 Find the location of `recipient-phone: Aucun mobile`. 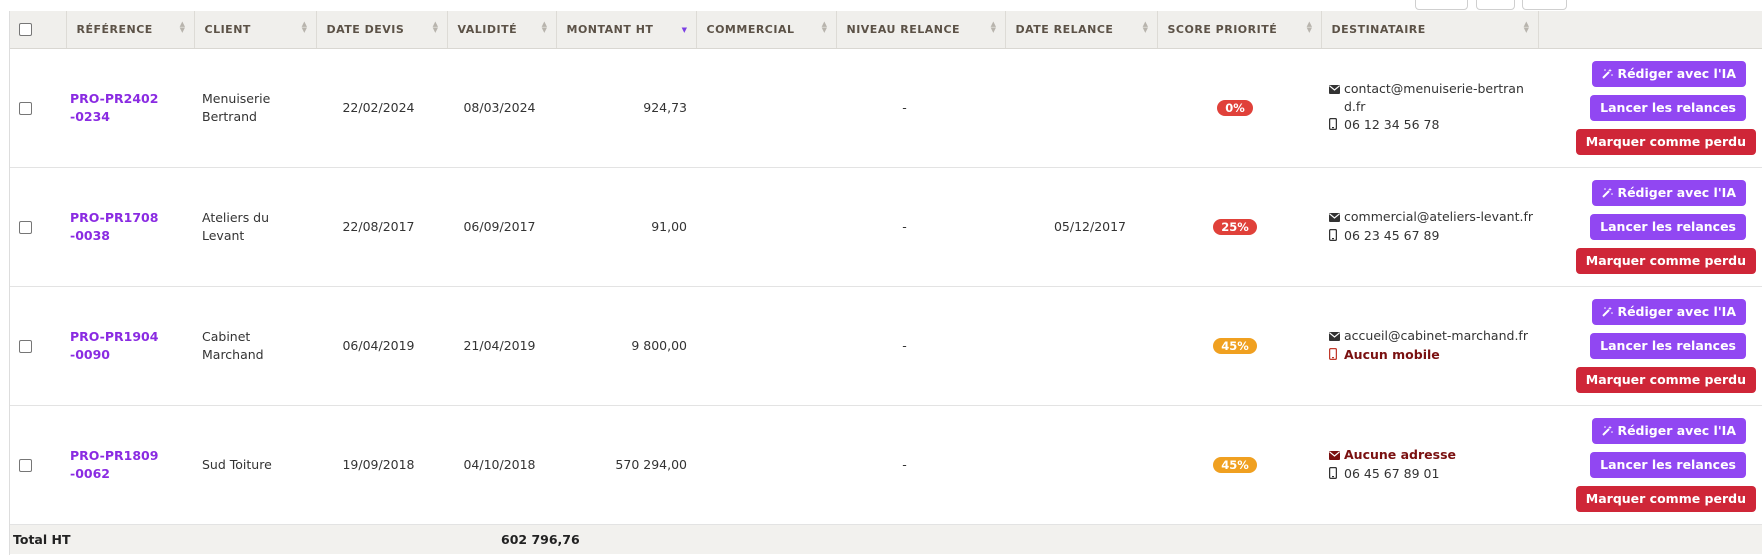

recipient-phone: Aucun mobile is located at coordinates (1392, 354).